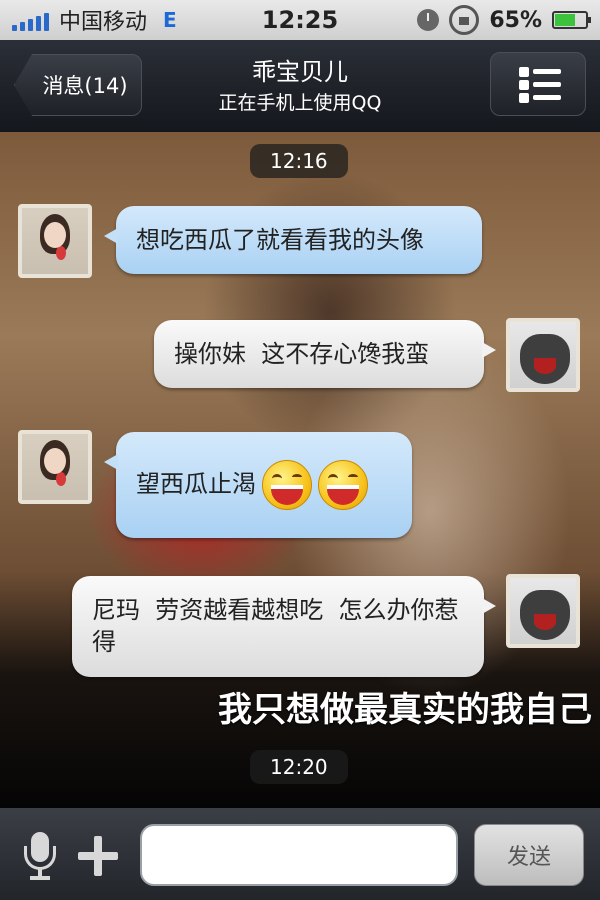 The height and width of the screenshot is (900, 600). I want to click on message-text: 操你妹 这不存心馋我蛮, so click(302, 354).